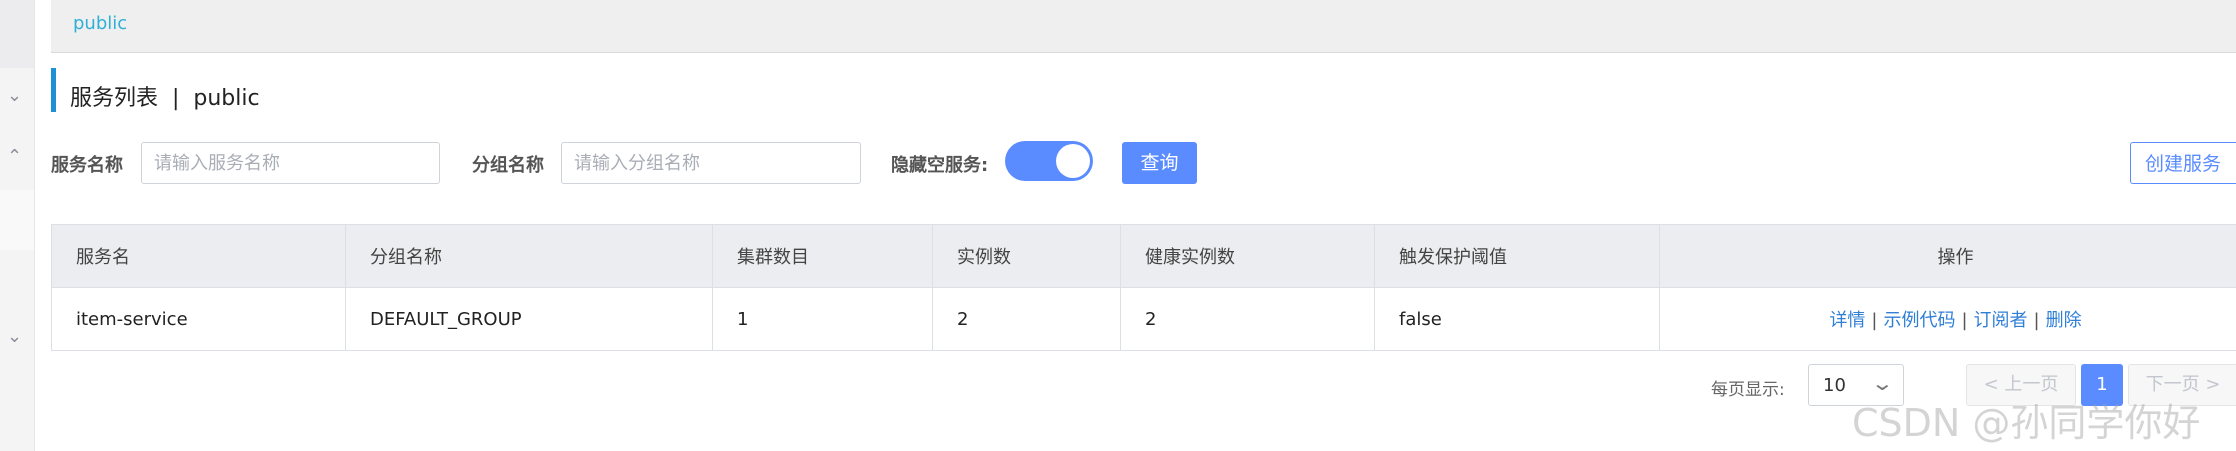 The width and height of the screenshot is (2236, 451). I want to click on column-header-protection-threshold: 触发保护阈值, so click(1517, 256).